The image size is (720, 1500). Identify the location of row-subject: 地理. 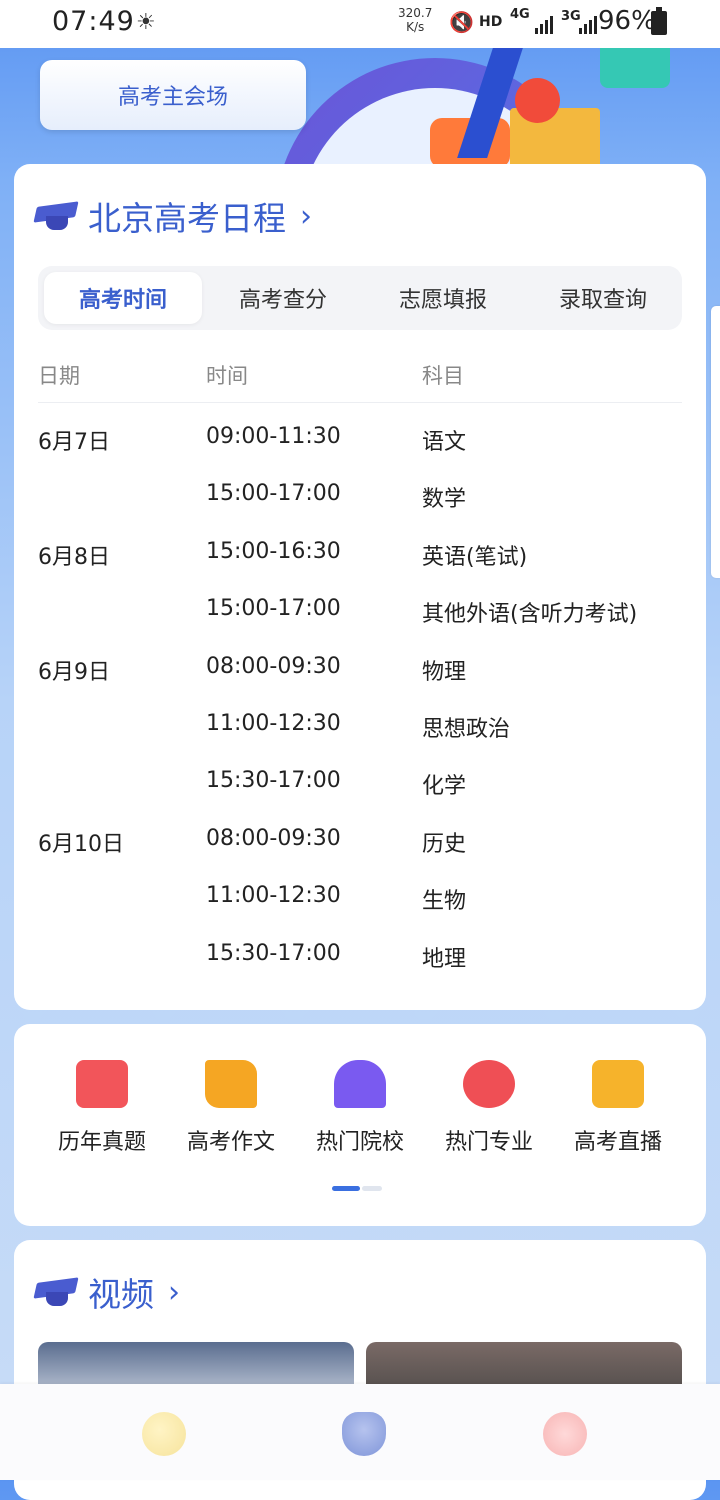
(444, 959).